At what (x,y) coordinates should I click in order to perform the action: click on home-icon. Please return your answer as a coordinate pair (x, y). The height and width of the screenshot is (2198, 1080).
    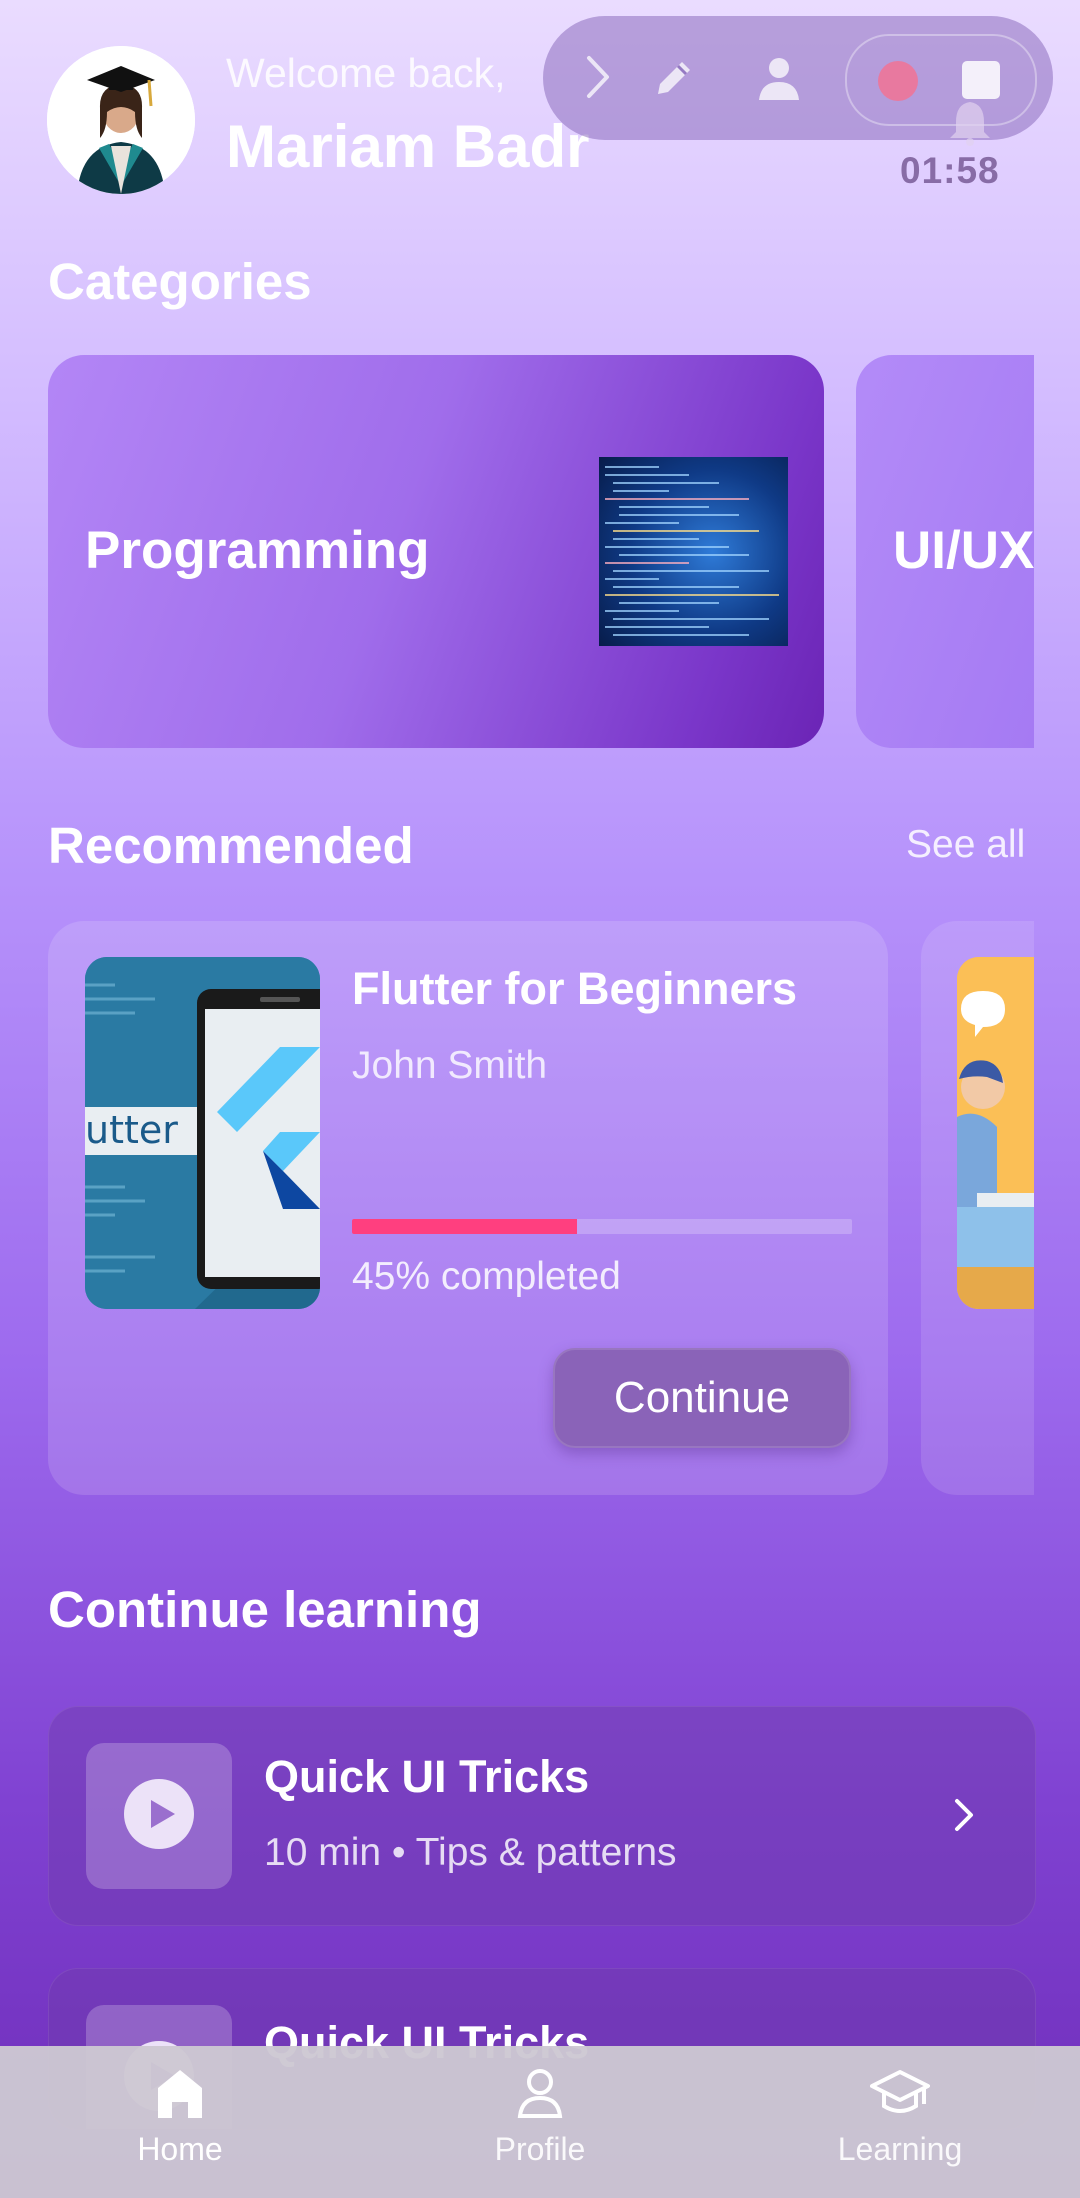
    Looking at the image, I should click on (180, 2096).